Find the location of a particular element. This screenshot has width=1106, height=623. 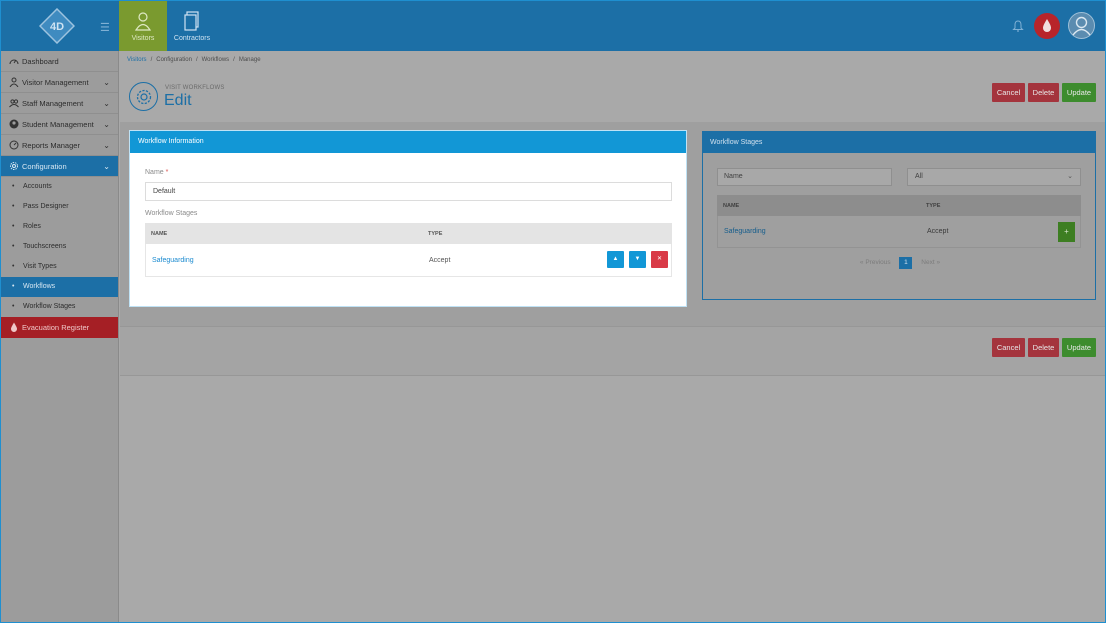

users-icon is located at coordinates (14, 103).